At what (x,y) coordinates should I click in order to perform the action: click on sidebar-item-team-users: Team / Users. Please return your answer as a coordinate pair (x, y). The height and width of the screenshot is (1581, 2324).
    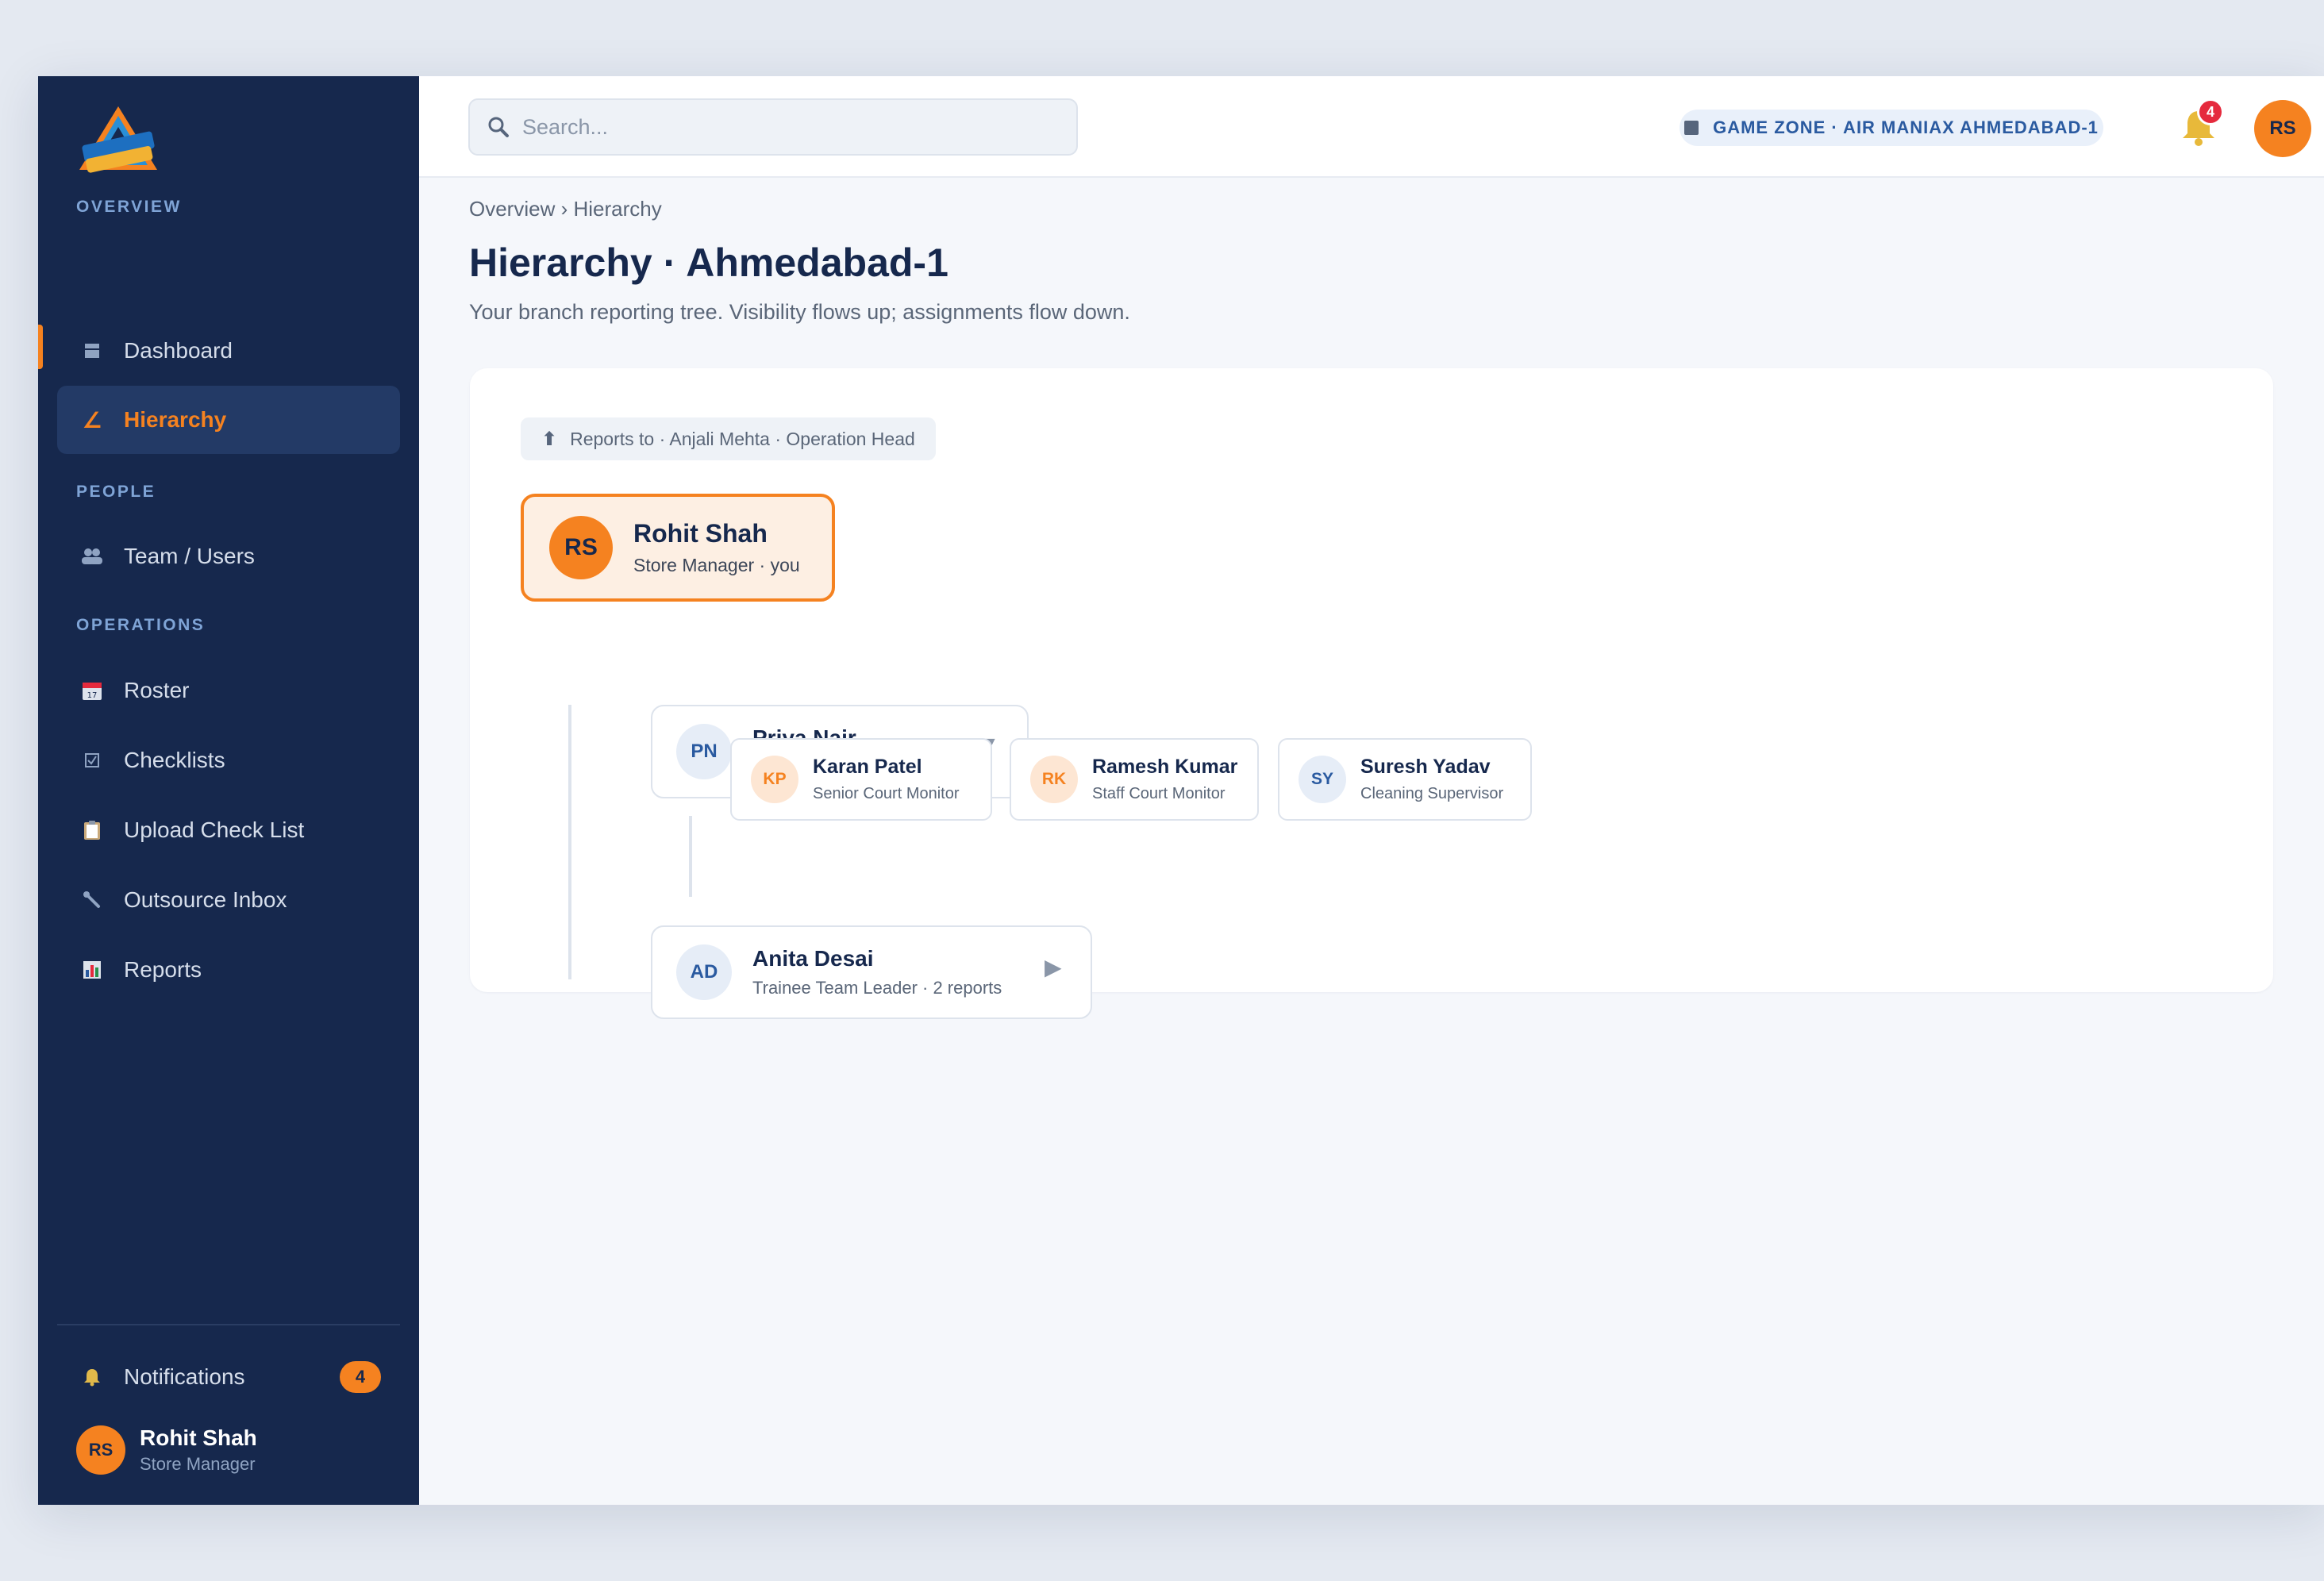
    Looking at the image, I should click on (228, 556).